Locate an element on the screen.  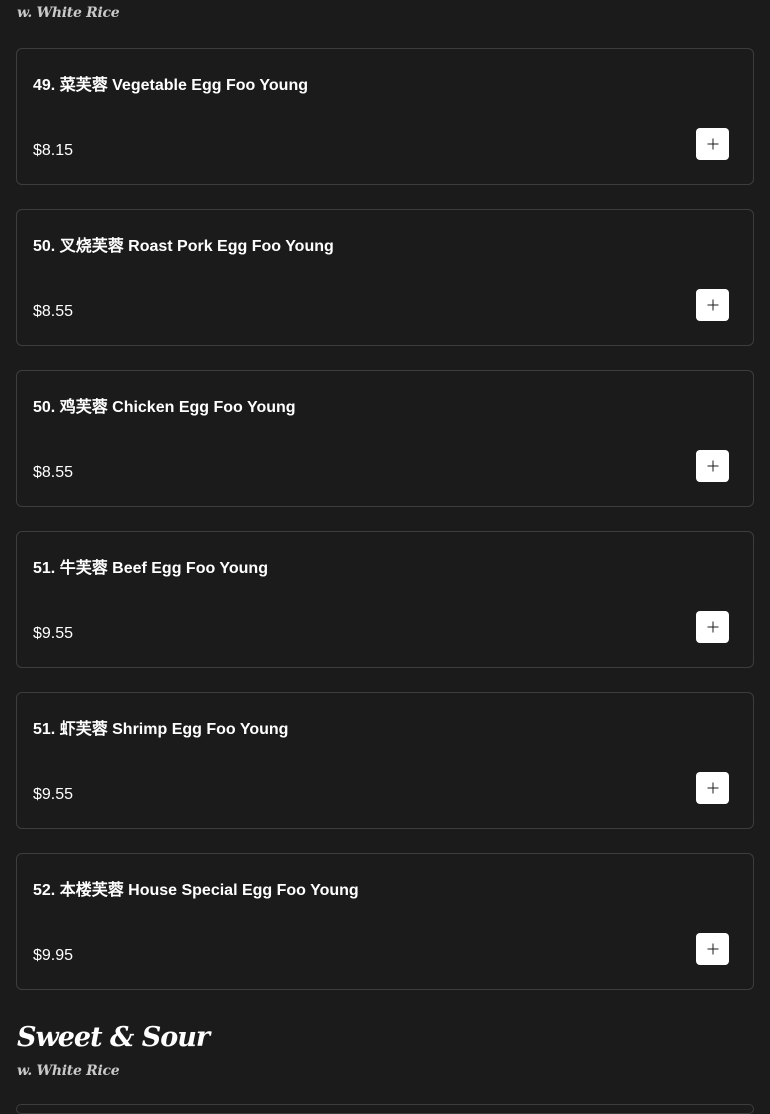
item-name: 49. 菜芙蓉 Vegetable Egg Foo Young is located at coordinates (171, 85).